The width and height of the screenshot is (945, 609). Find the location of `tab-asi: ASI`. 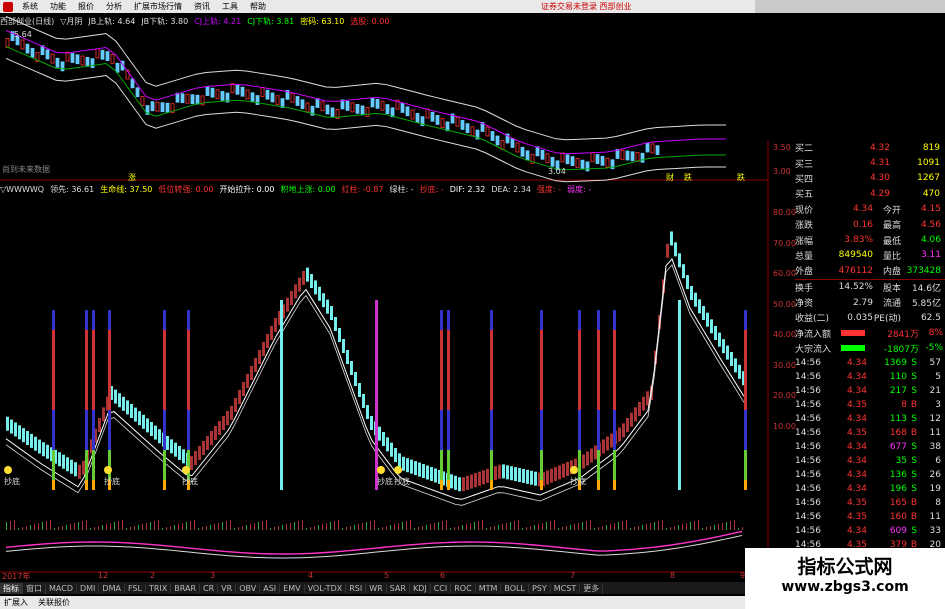

tab-asi: ASI is located at coordinates (270, 588).